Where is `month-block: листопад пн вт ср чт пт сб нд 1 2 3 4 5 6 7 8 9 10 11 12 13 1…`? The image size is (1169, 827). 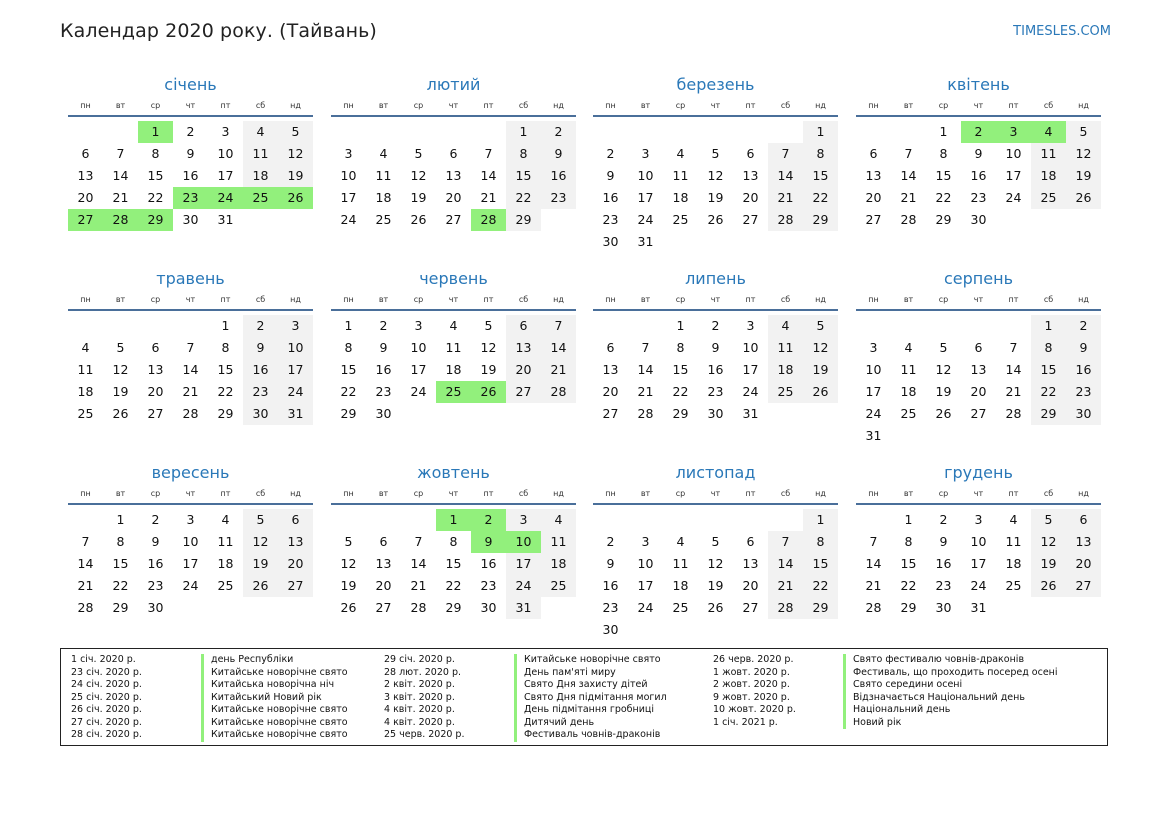
month-block: листопад пн вт ср чт пт сб нд 1 2 3 4 5 6 7 8 9 10 11 12 13 1… is located at coordinates (715, 551).